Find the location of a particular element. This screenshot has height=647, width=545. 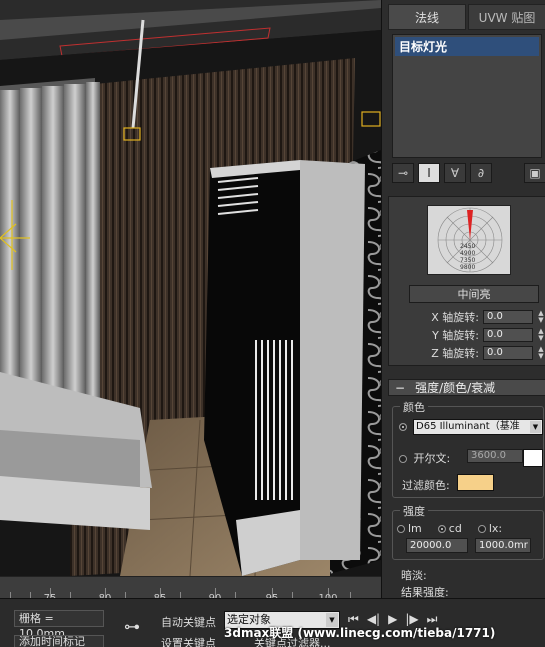

preset-button: 中间亮 is located at coordinates (474, 294).